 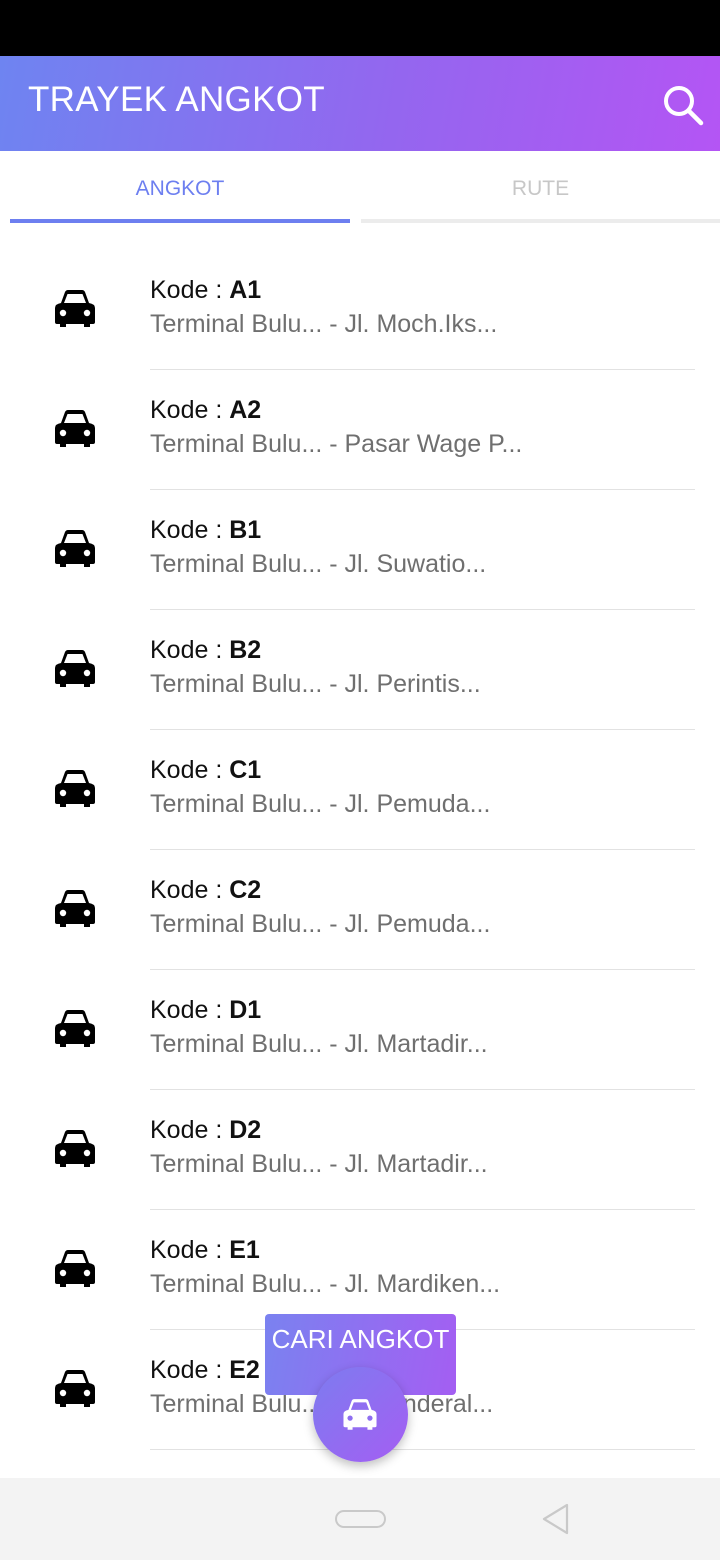 I want to click on tab-angkot-indicator, so click(x=180, y=221).